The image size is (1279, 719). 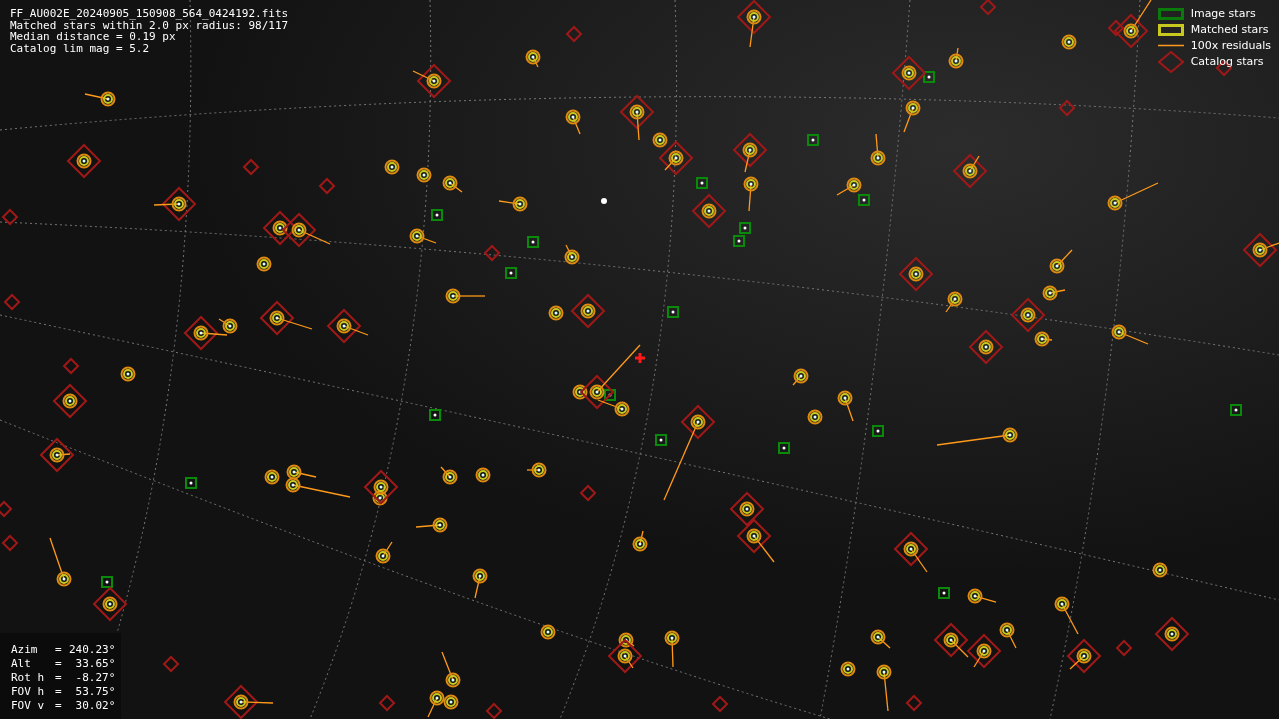 I want to click on legend-label: 100x residuals, so click(x=1230, y=45).